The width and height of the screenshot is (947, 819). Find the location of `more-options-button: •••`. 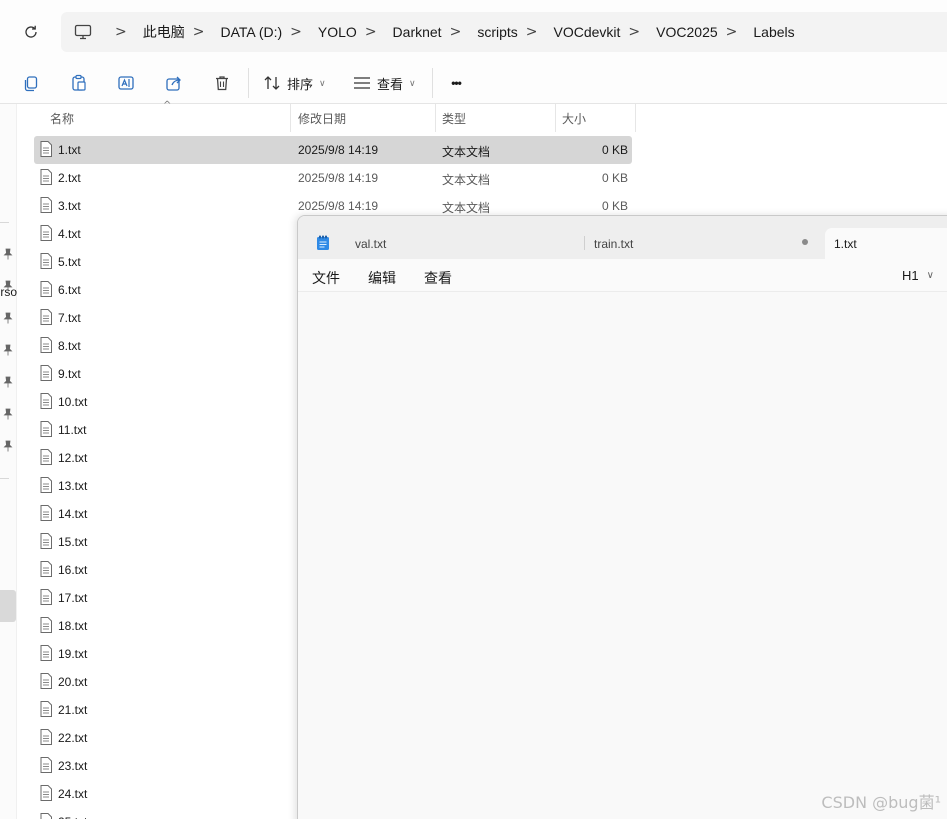

more-options-button: ••• is located at coordinates (456, 83).